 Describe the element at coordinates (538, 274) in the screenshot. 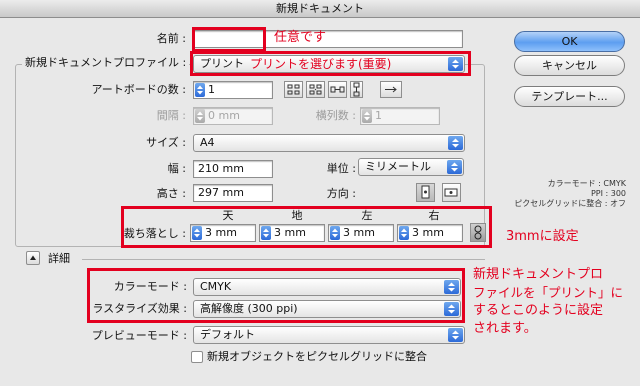

I see `profile-note-line-1: 新規ドキュメントプロ` at that location.